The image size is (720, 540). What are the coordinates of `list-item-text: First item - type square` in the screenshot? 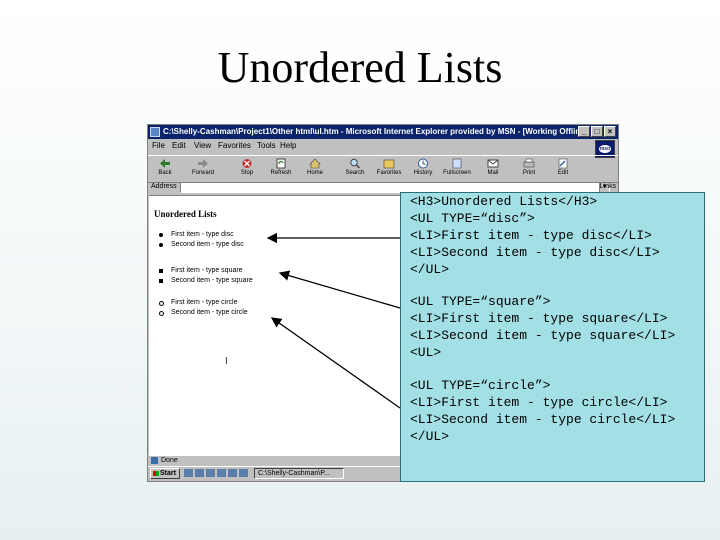 It's located at (207, 270).